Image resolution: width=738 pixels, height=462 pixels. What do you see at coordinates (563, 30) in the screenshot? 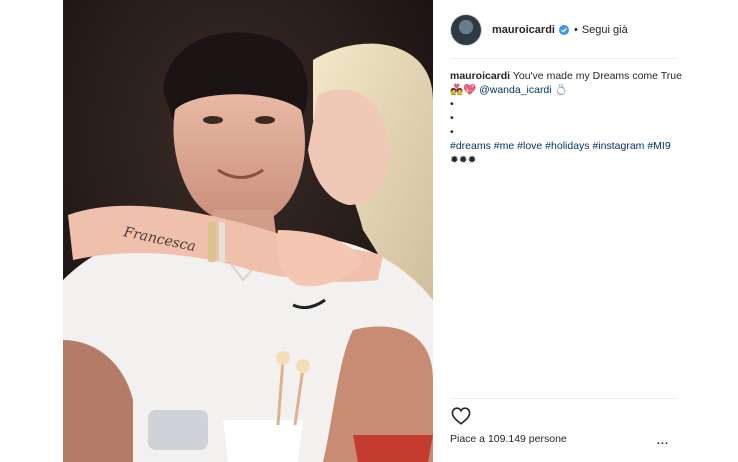
I see `verified-badge-icon` at bounding box center [563, 30].